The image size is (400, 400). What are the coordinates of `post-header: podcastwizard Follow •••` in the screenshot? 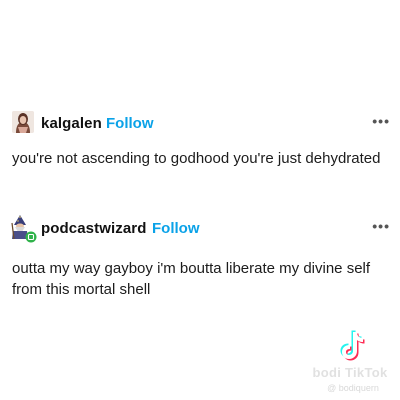 It's located at (200, 228).